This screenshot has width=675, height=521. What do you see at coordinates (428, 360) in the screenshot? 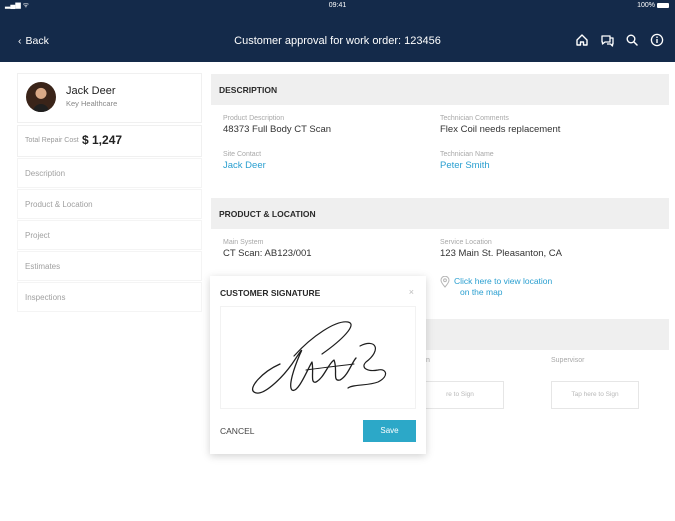
I see `technician-signature-label: n` at bounding box center [428, 360].